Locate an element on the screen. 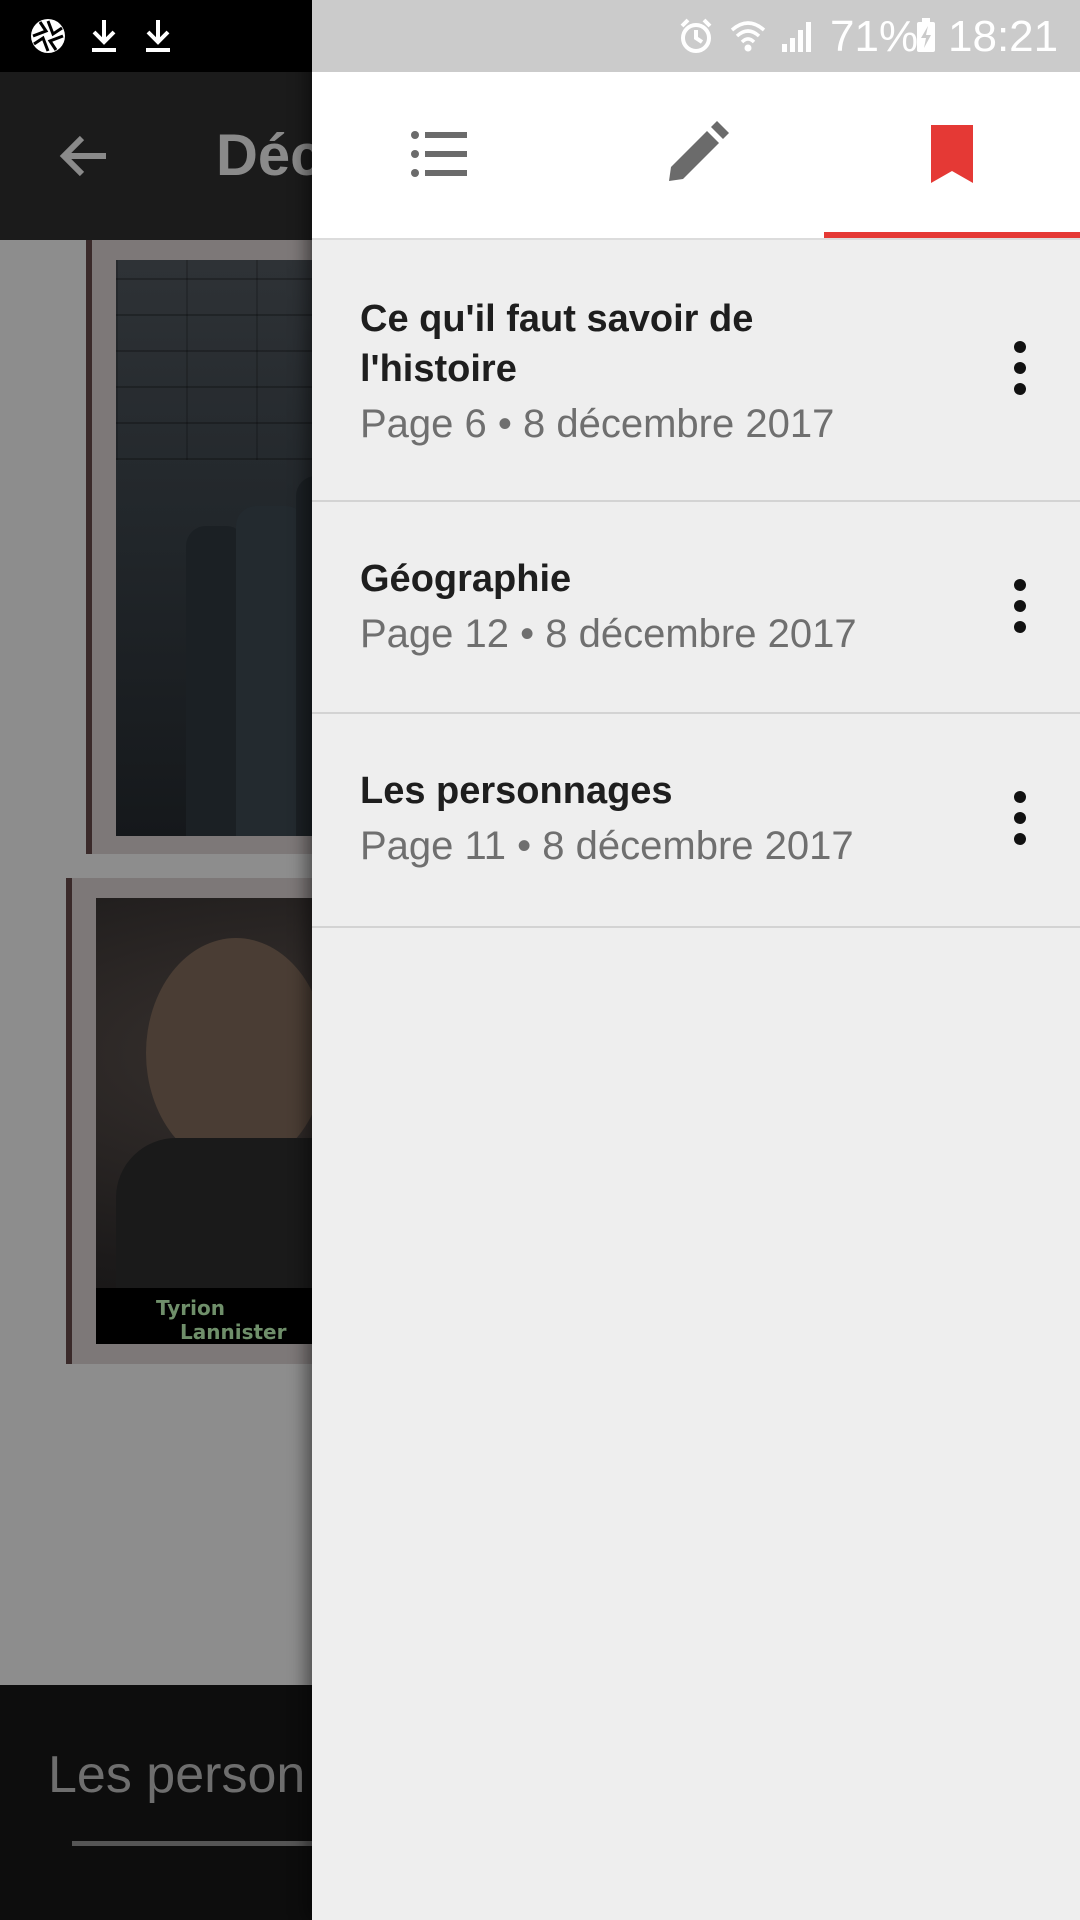  status-bar-right: 71% 18:21 is located at coordinates (696, 36).